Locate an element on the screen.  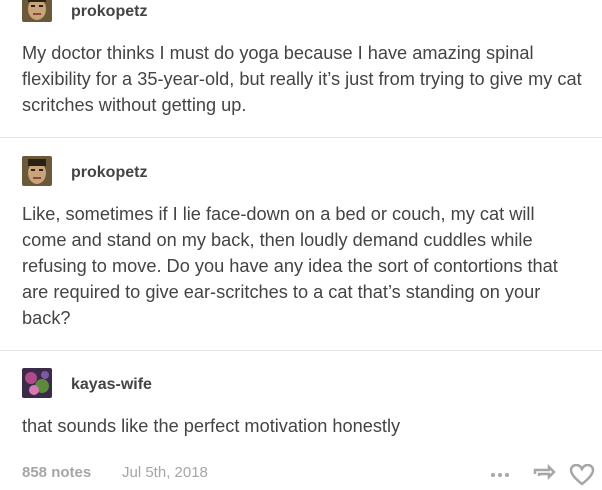
more-icon is located at coordinates (500, 474).